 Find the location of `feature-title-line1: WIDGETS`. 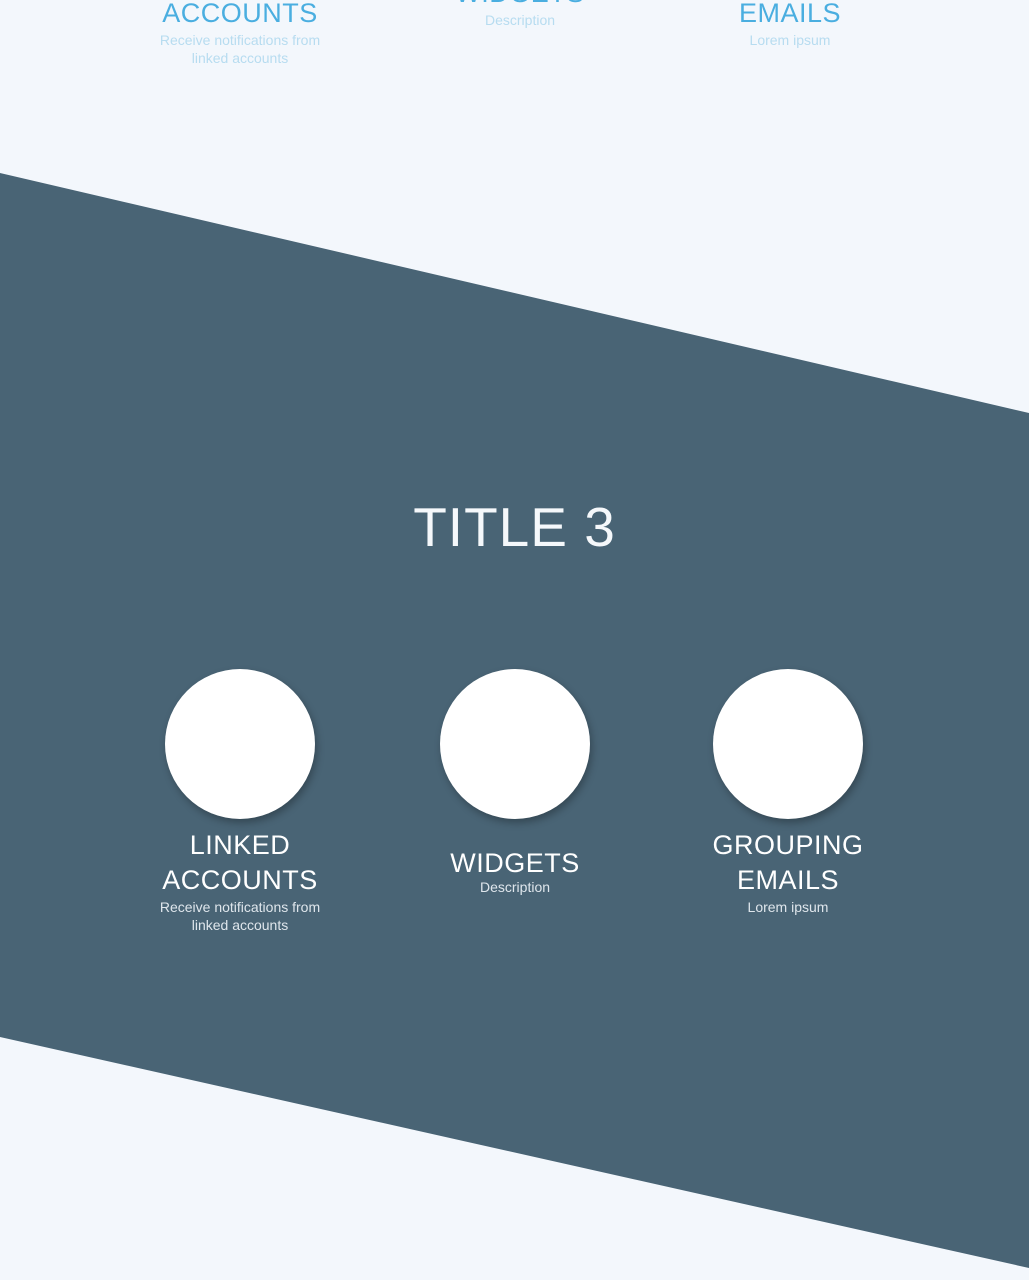

feature-title-line1: WIDGETS is located at coordinates (515, 863).